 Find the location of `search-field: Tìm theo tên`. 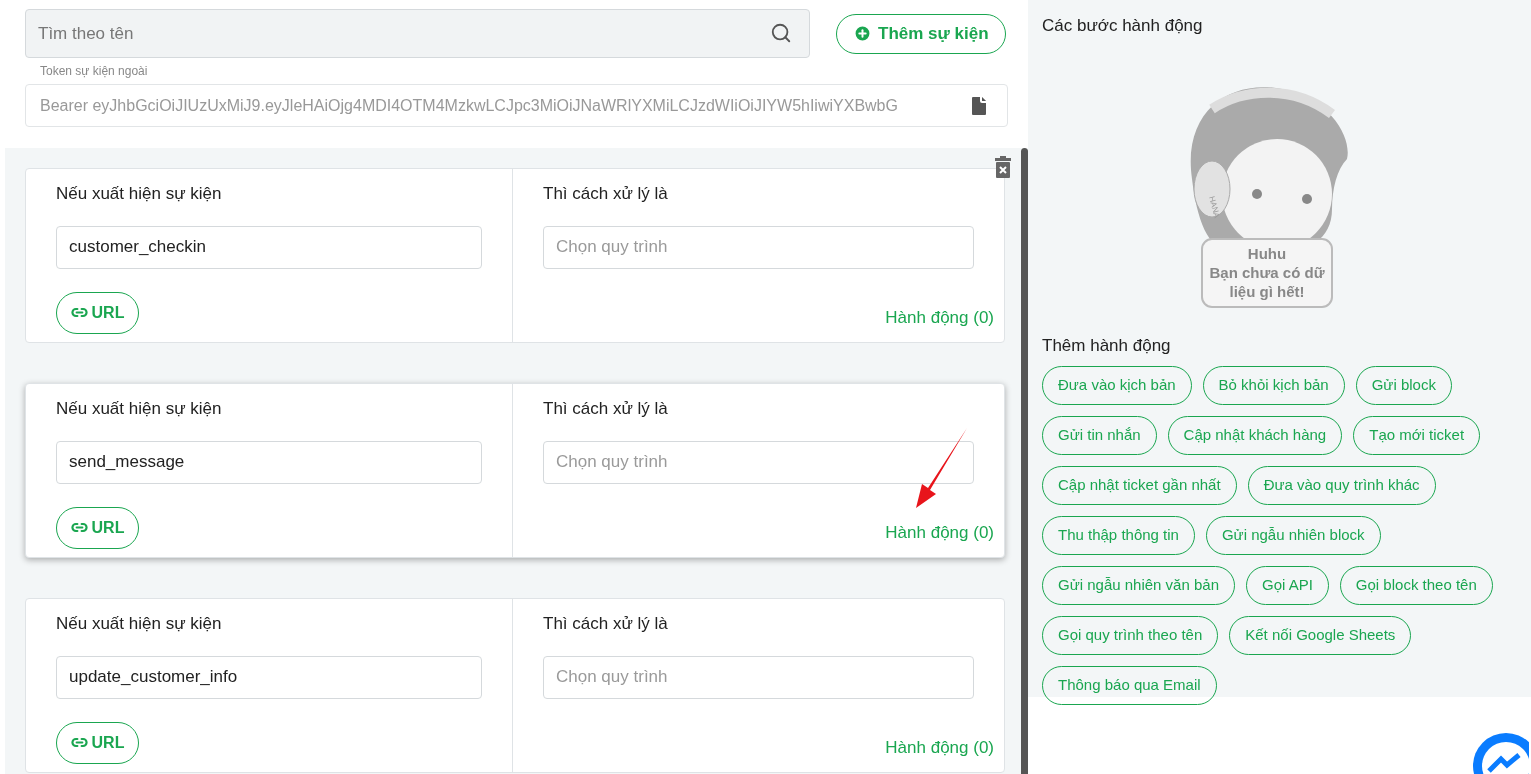

search-field: Tìm theo tên is located at coordinates (417, 33).